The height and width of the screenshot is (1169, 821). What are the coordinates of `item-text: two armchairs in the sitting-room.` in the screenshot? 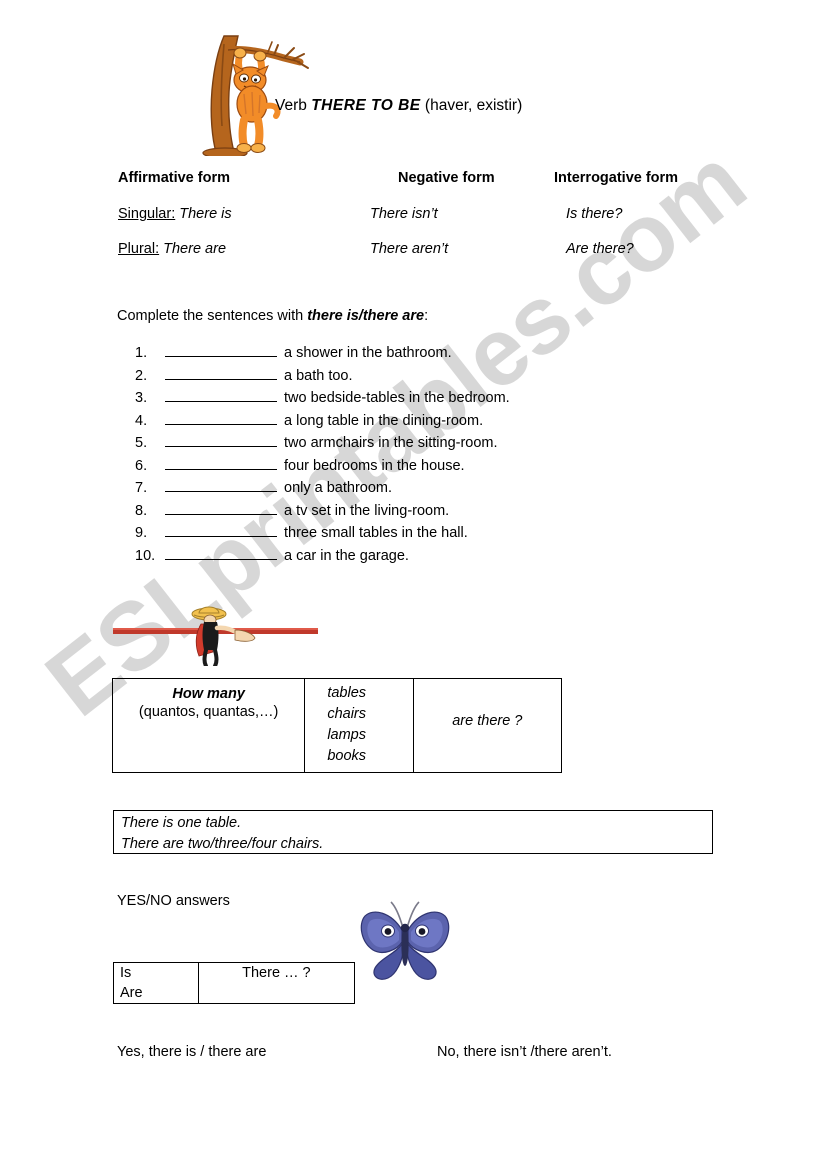 It's located at (391, 443).